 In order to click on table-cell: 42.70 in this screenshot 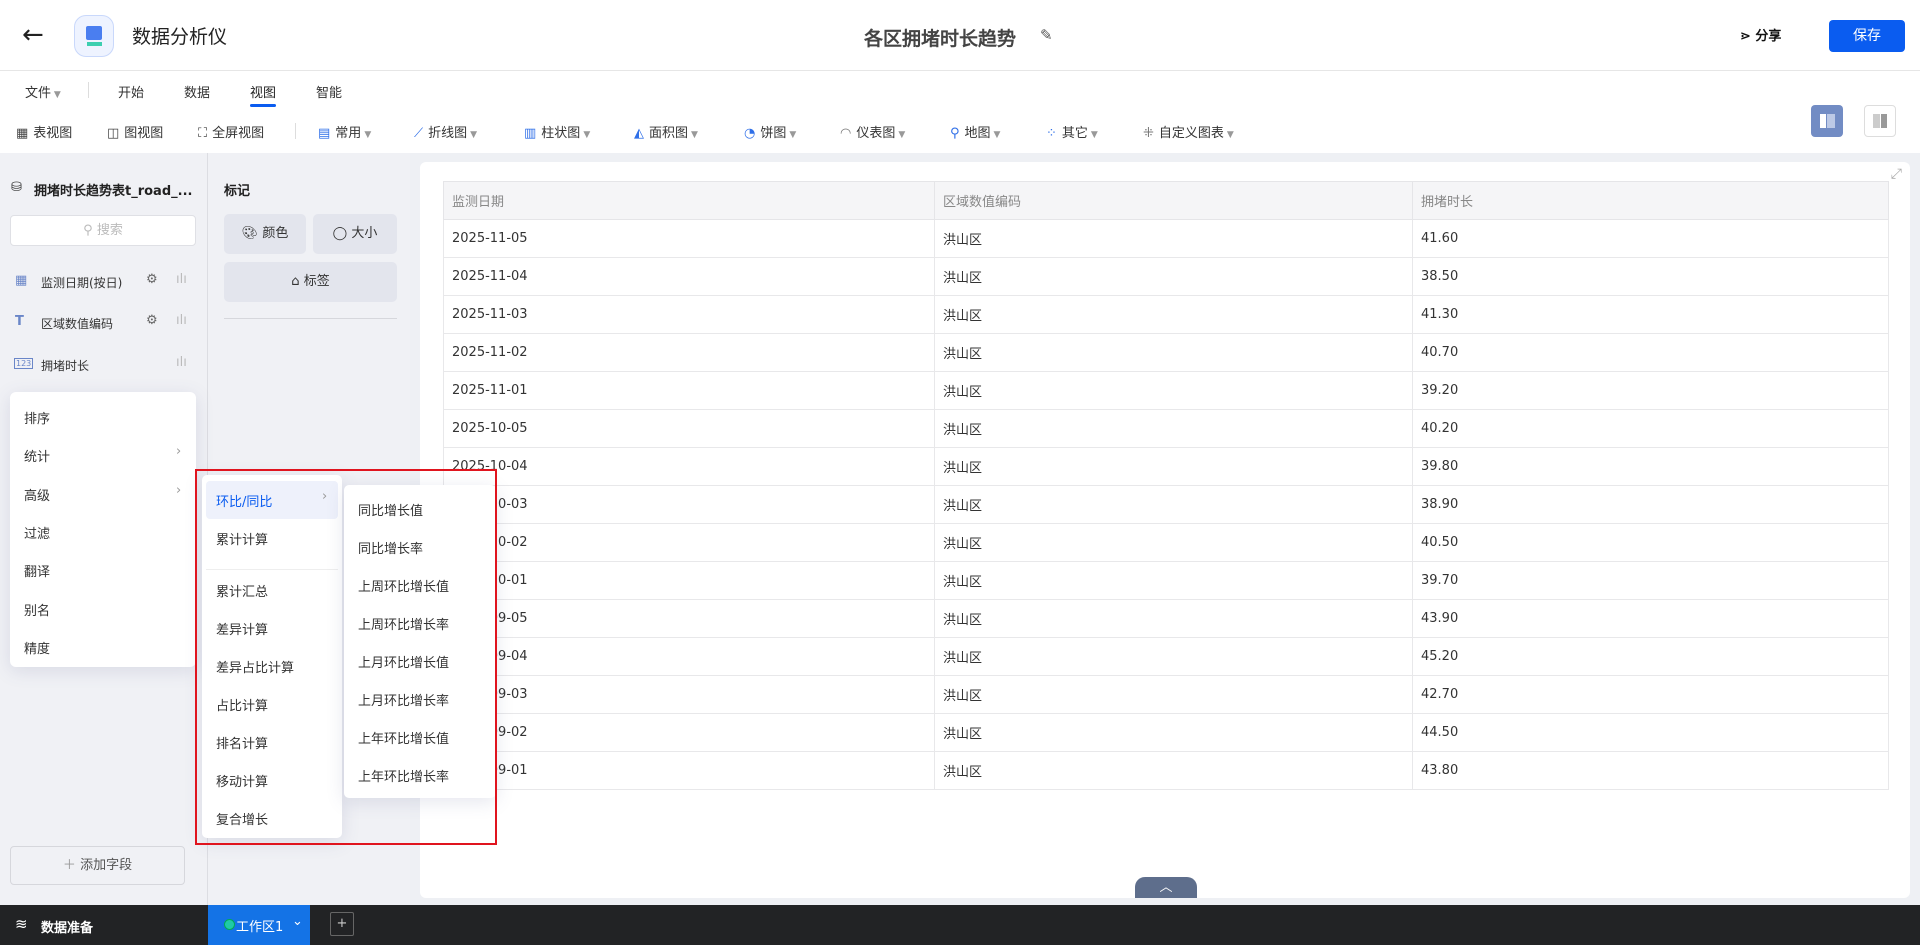, I will do `click(1650, 694)`.